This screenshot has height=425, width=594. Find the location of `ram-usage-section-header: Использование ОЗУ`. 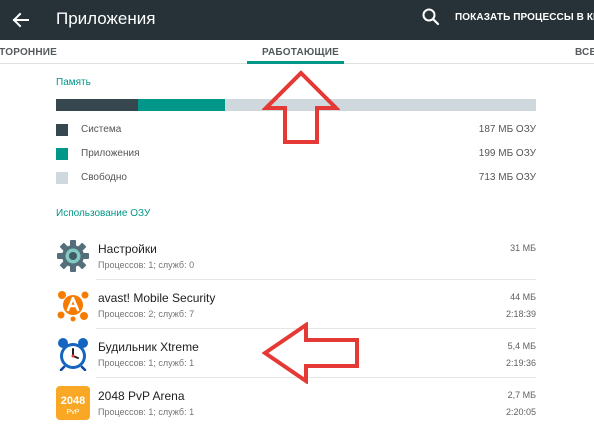

ram-usage-section-header: Использование ОЗУ is located at coordinates (103, 213).